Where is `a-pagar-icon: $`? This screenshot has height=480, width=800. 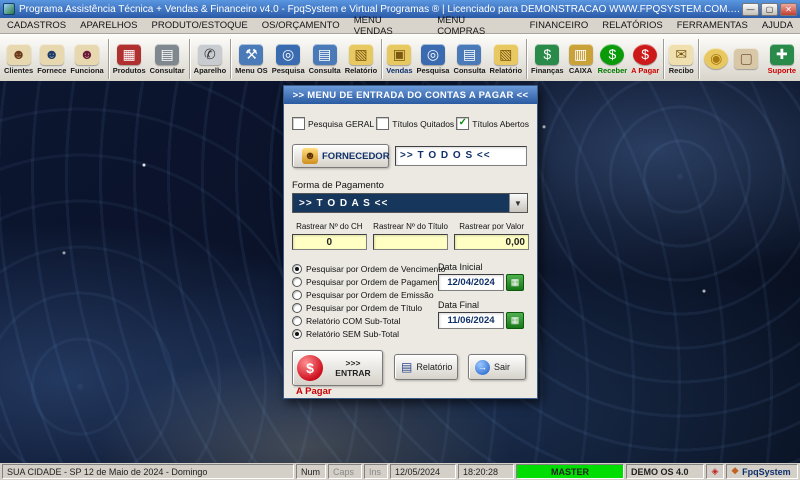
a-pagar-icon: $ is located at coordinates (645, 54).